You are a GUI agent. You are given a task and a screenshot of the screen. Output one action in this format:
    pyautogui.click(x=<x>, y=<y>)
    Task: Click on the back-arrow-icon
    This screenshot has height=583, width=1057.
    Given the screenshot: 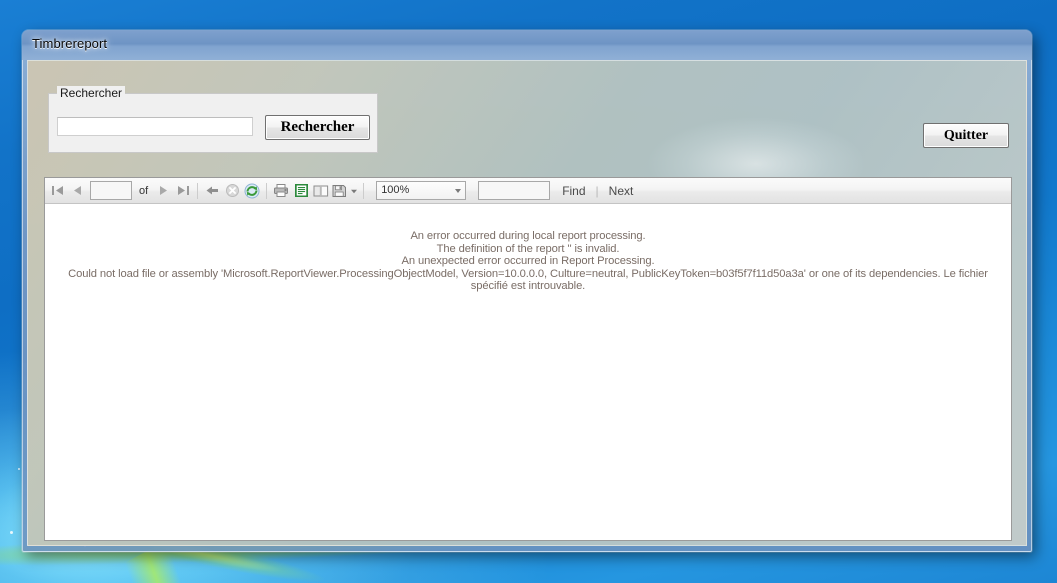 What is the action you would take?
    pyautogui.click(x=212, y=190)
    